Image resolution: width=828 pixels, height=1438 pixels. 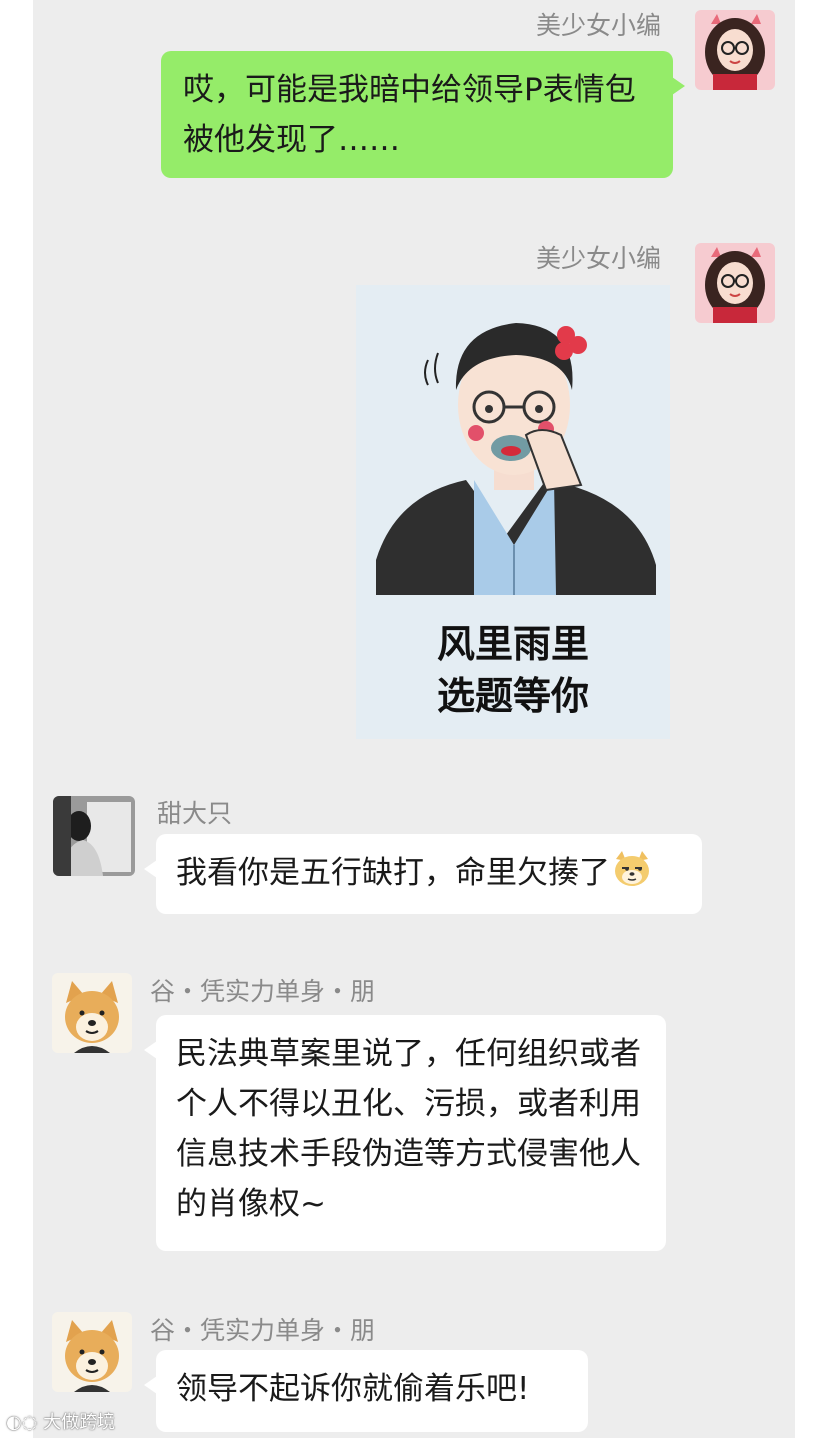 I want to click on watermark: ◐◌ 大做跨境, so click(x=60, y=1421).